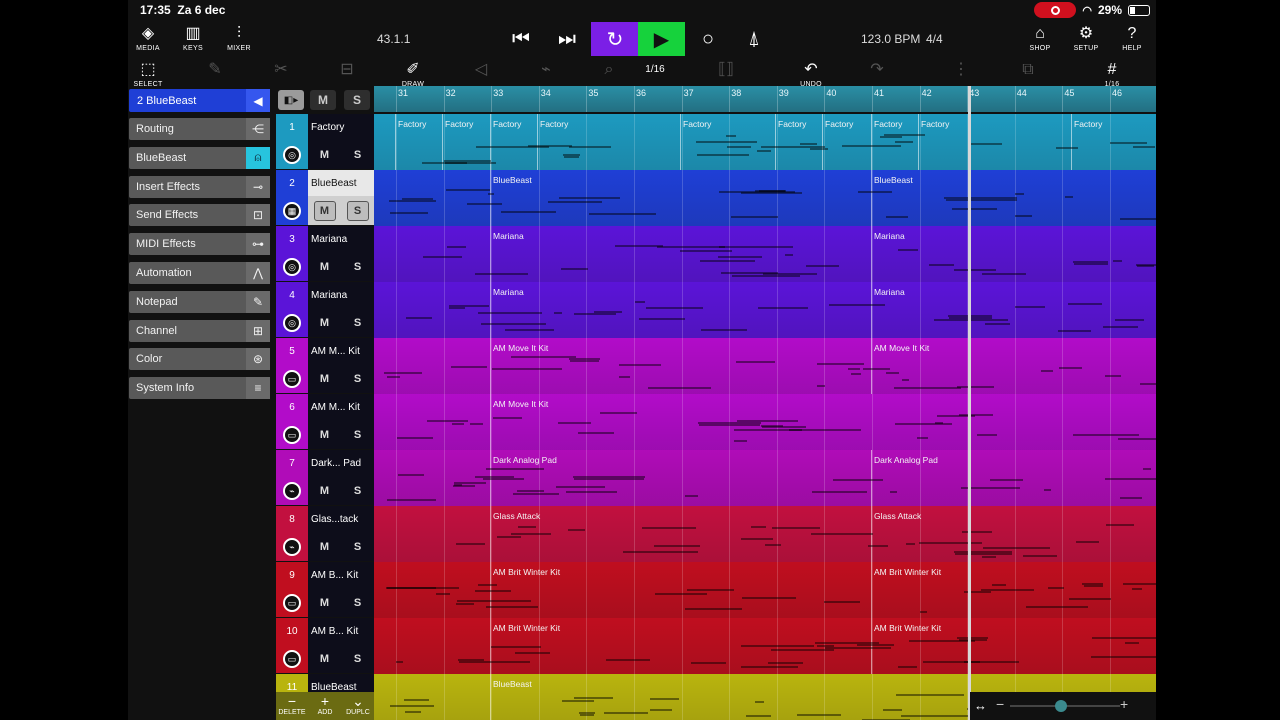 The width and height of the screenshot is (1280, 720). I want to click on inspector-item-system-info: System Info ≡, so click(199, 388).